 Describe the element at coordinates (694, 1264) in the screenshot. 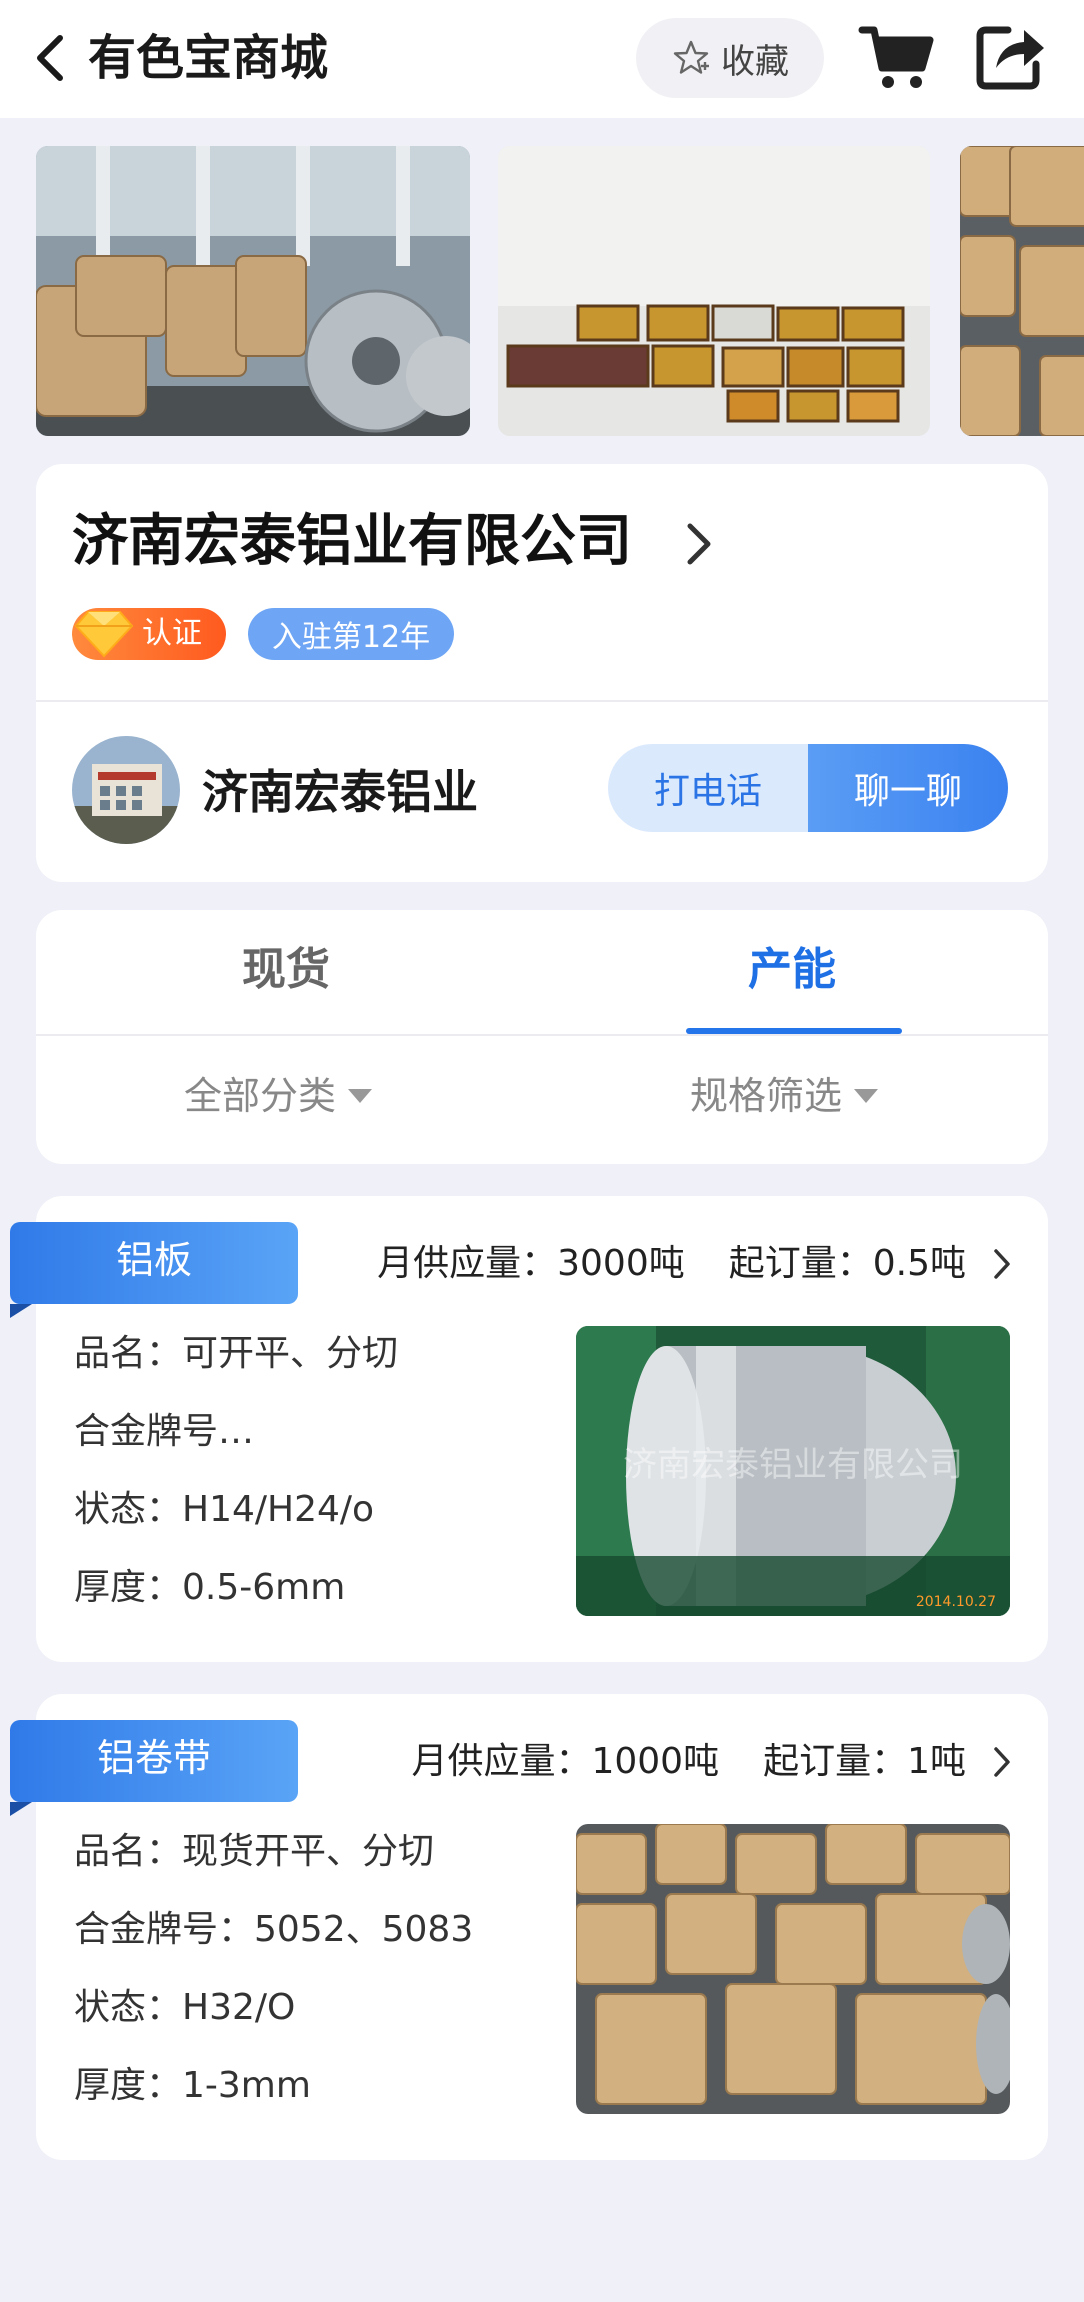

I see `supply-info: 月供应量：3000吨 起订量：0.5吨` at that location.